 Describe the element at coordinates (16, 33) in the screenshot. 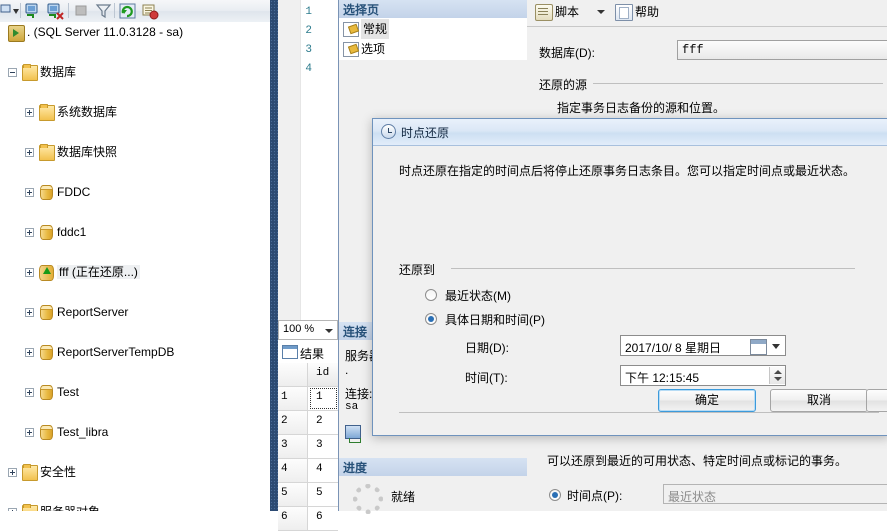

I see `server-icon` at that location.